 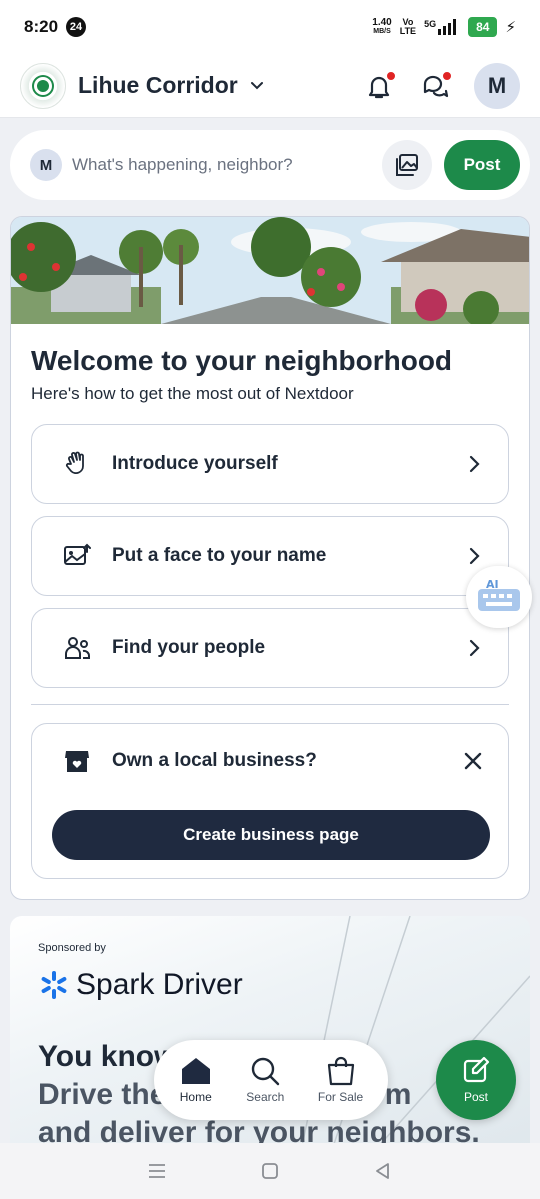 What do you see at coordinates (41, 26) in the screenshot?
I see `status-time: 8:20` at bounding box center [41, 26].